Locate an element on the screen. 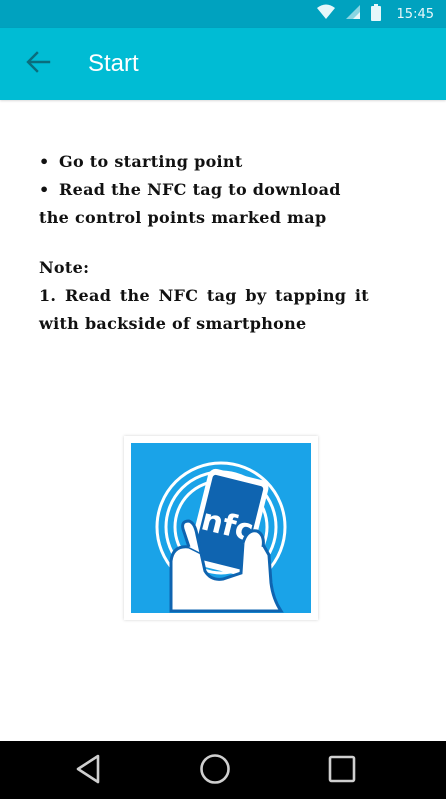 The width and height of the screenshot is (446, 799). arrow-left-icon is located at coordinates (38, 64).